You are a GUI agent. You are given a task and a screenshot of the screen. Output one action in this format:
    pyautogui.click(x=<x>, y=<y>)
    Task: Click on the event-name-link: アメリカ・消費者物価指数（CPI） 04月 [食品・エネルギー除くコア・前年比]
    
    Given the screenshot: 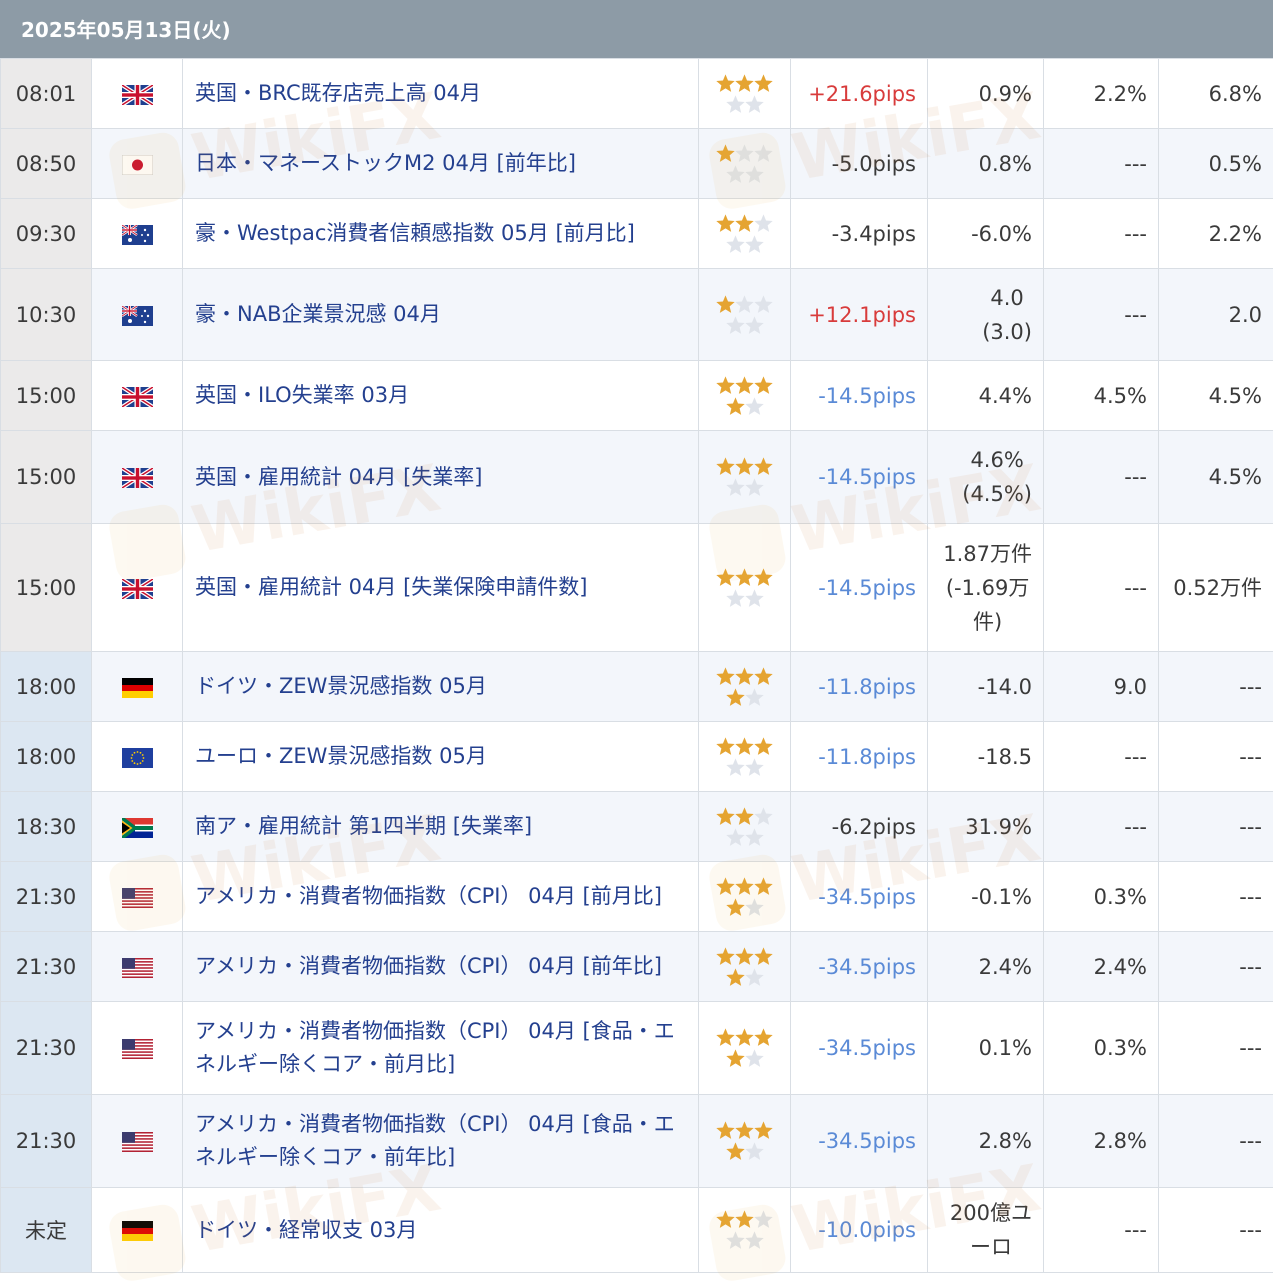 What is the action you would take?
    pyautogui.click(x=441, y=1141)
    